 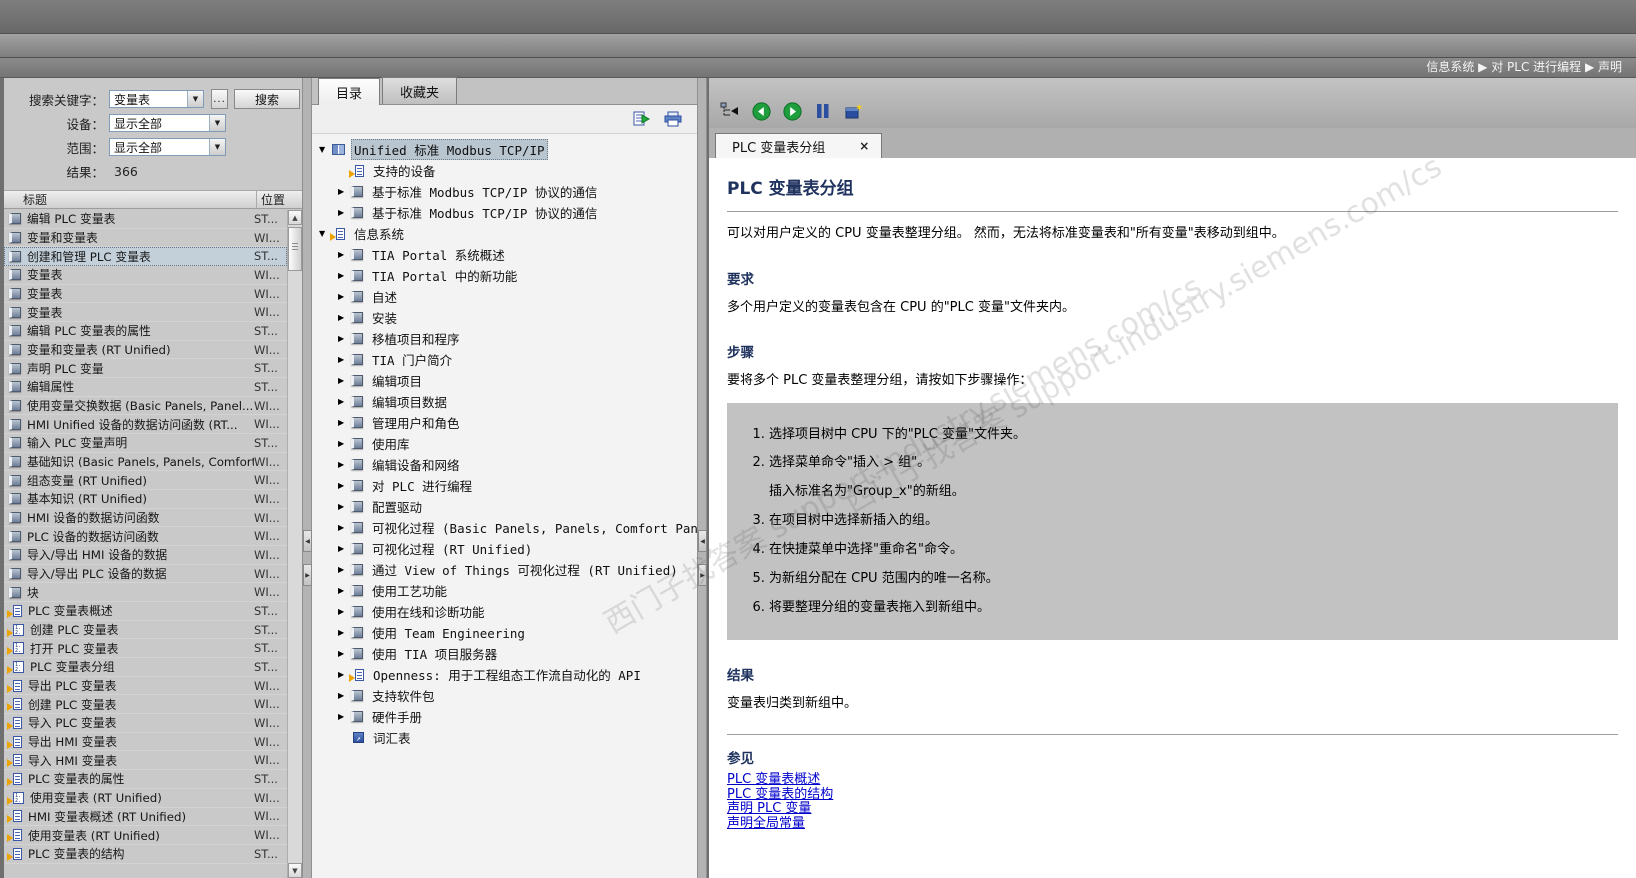 What do you see at coordinates (504, 233) in the screenshot?
I see `toc-tree-item: ▼ 信息系统` at bounding box center [504, 233].